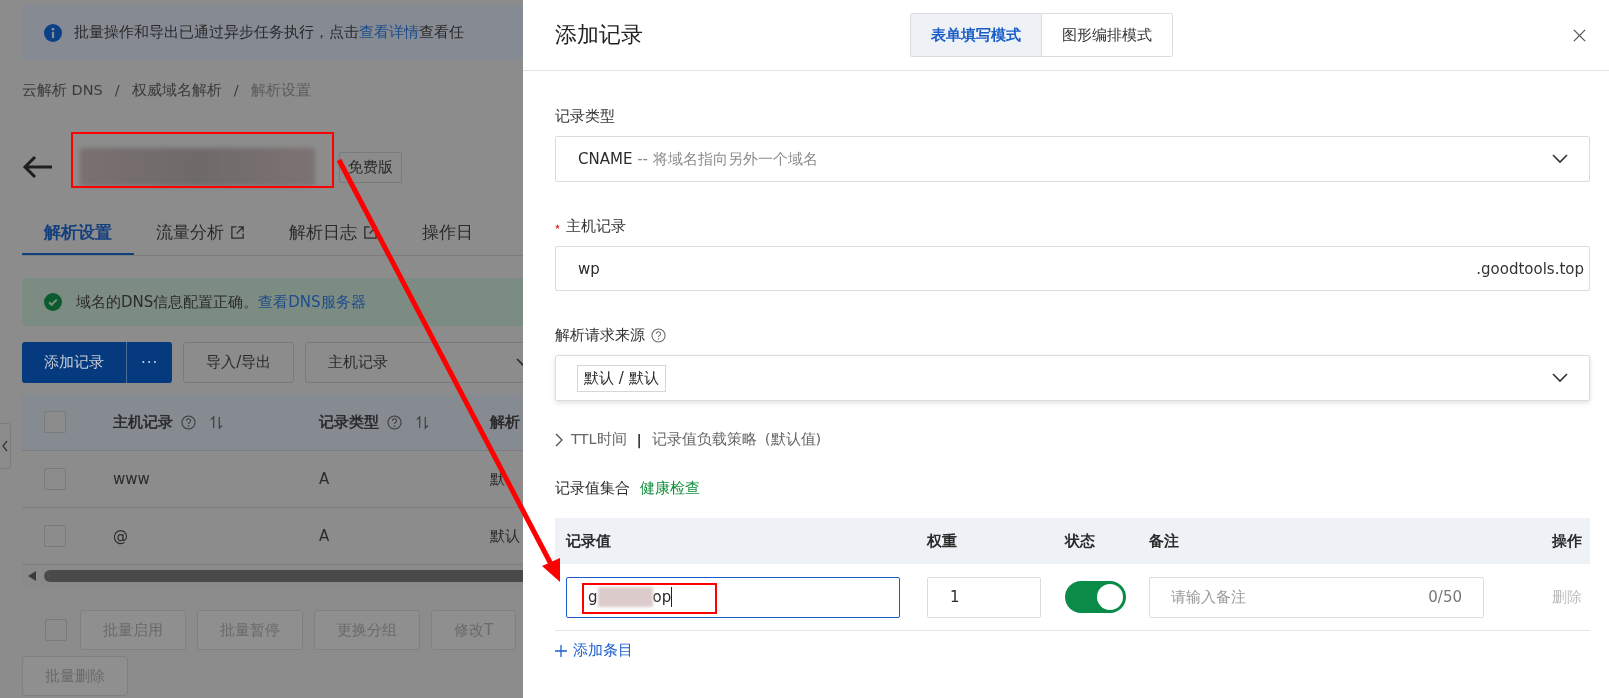 The image size is (1609, 698). What do you see at coordinates (594, 650) in the screenshot?
I see `add-item-link: 添加条目` at bounding box center [594, 650].